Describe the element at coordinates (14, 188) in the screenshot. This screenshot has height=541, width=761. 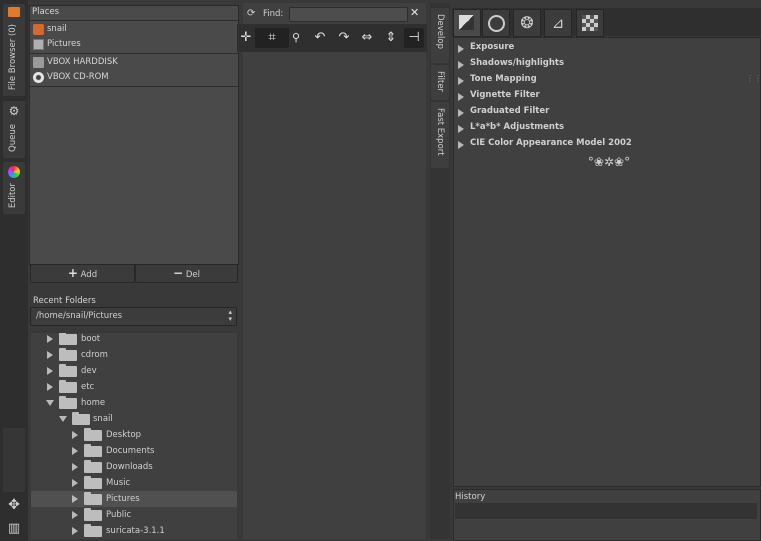
I see `tab-editor: Editor` at that location.